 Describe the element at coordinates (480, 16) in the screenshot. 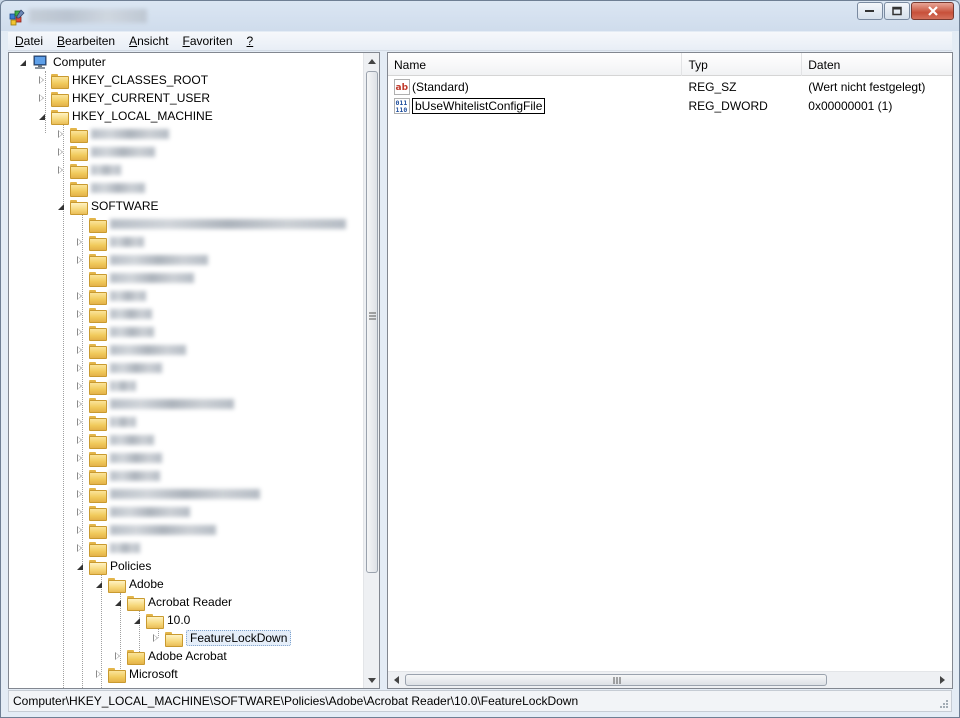

I see `title-bar` at that location.